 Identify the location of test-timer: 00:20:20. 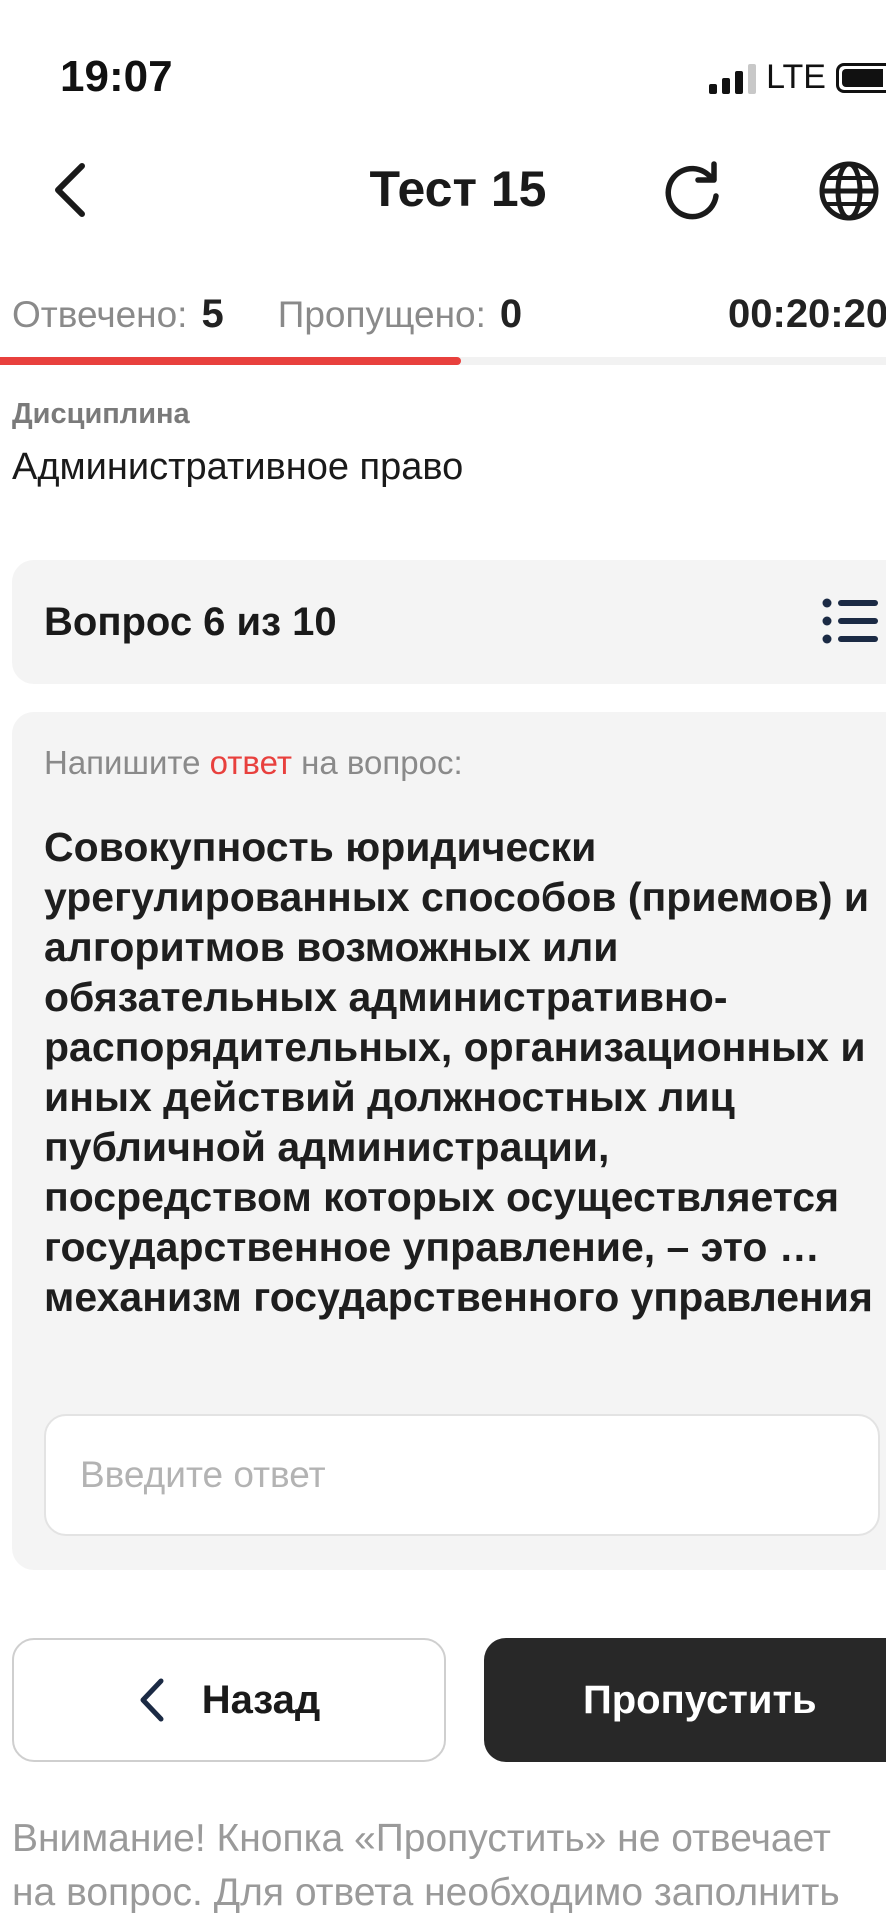
(807, 314).